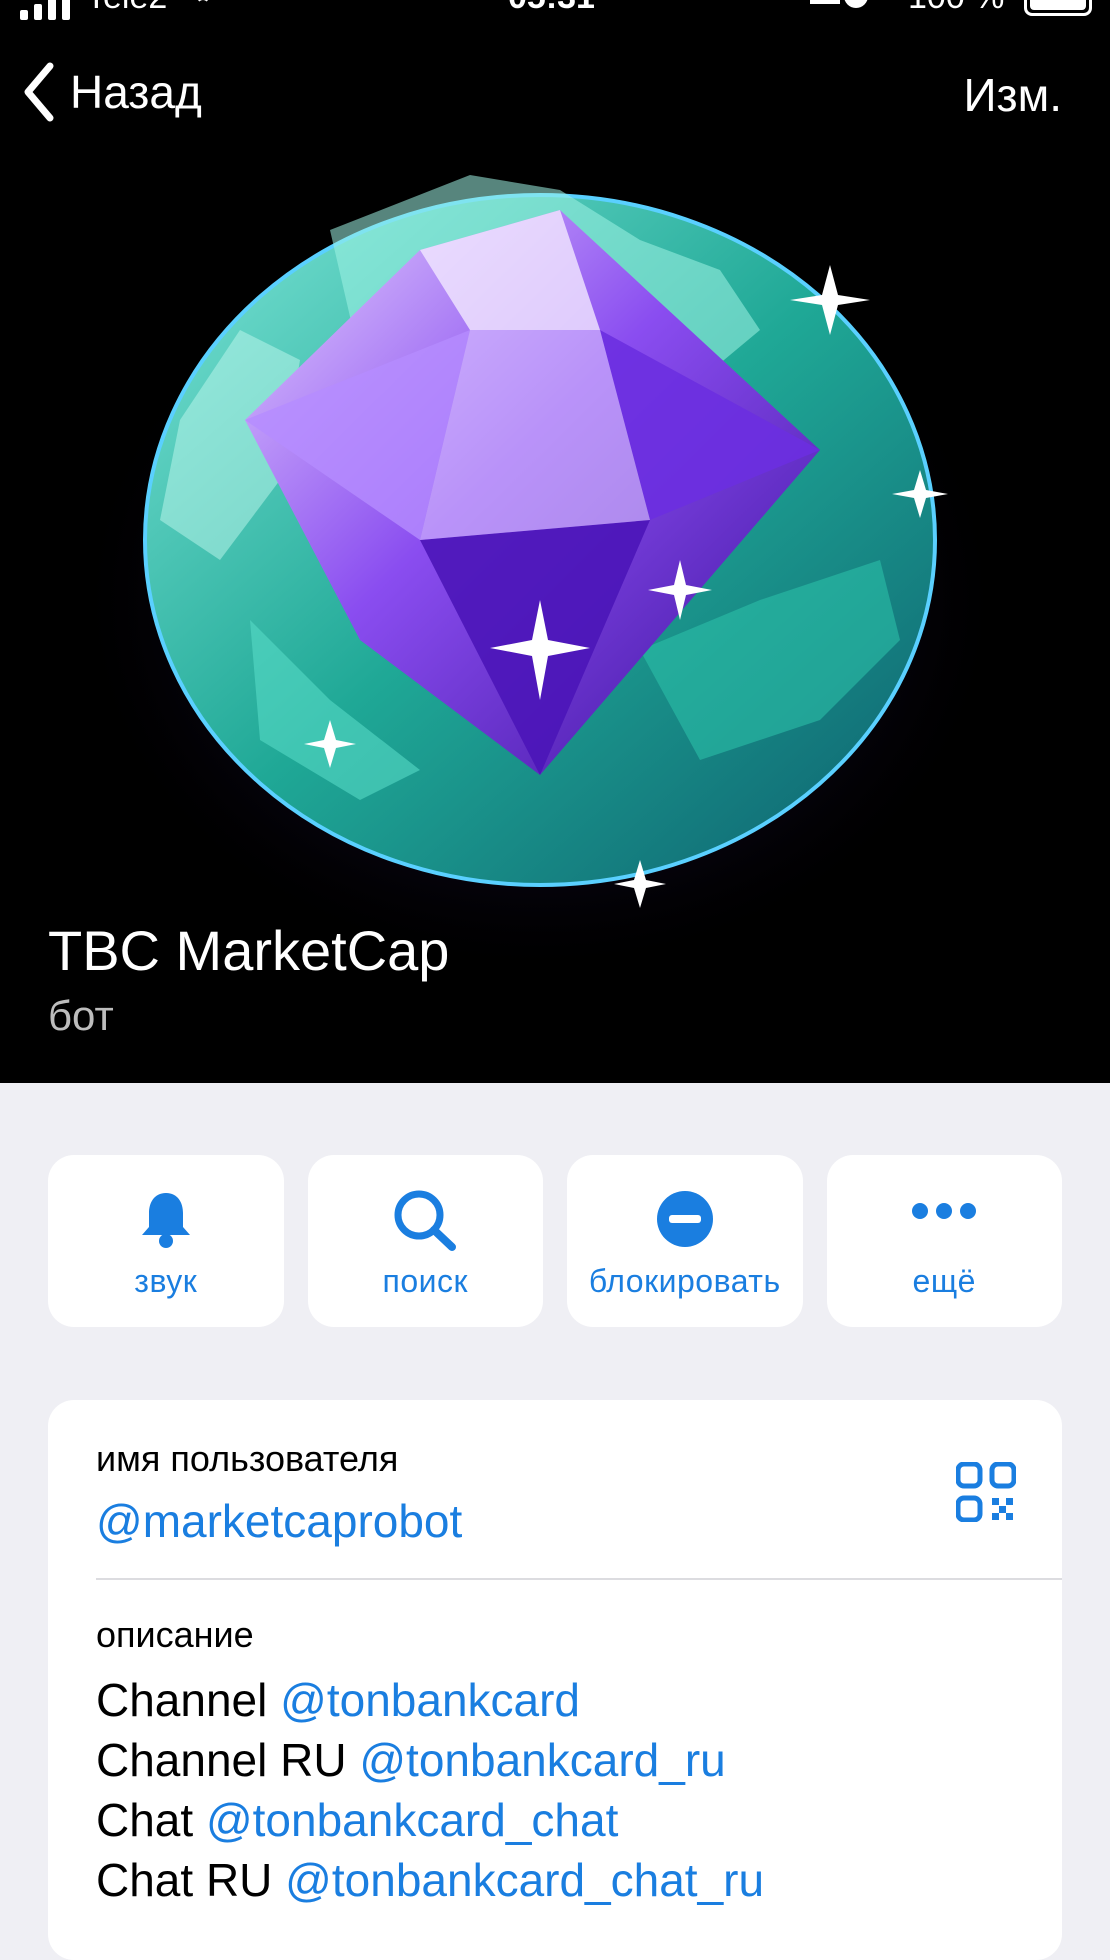 The width and height of the screenshot is (1110, 1960). Describe the element at coordinates (81, 1015) in the screenshot. I see `profile-subtitle: бот` at that location.